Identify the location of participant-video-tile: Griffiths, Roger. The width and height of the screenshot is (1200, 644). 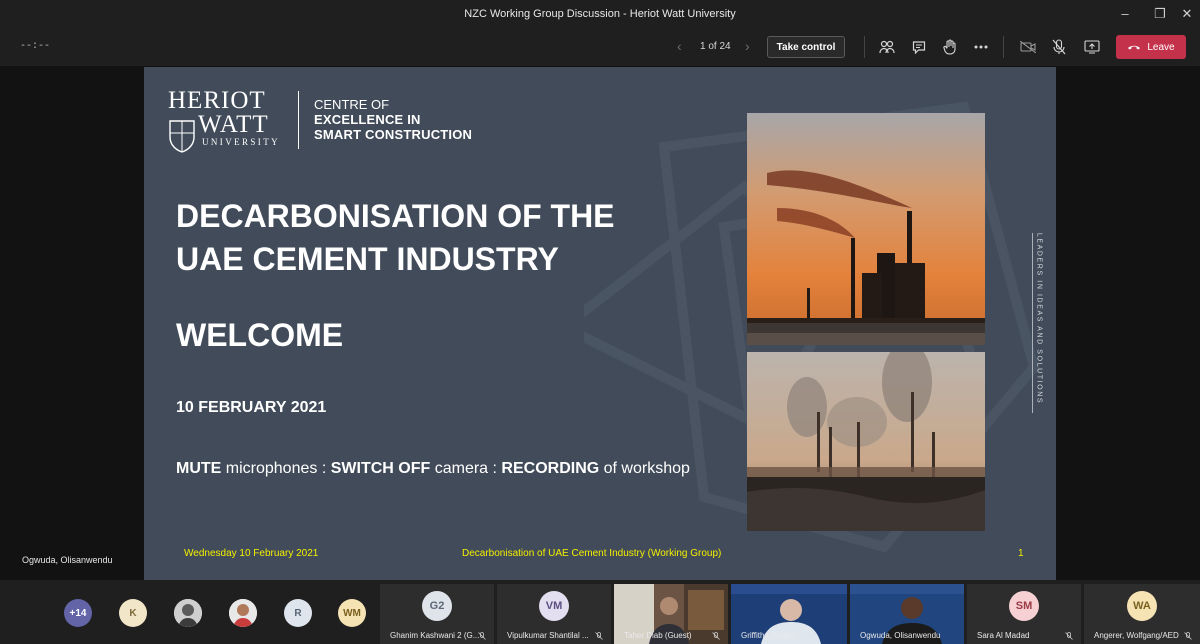
(789, 614).